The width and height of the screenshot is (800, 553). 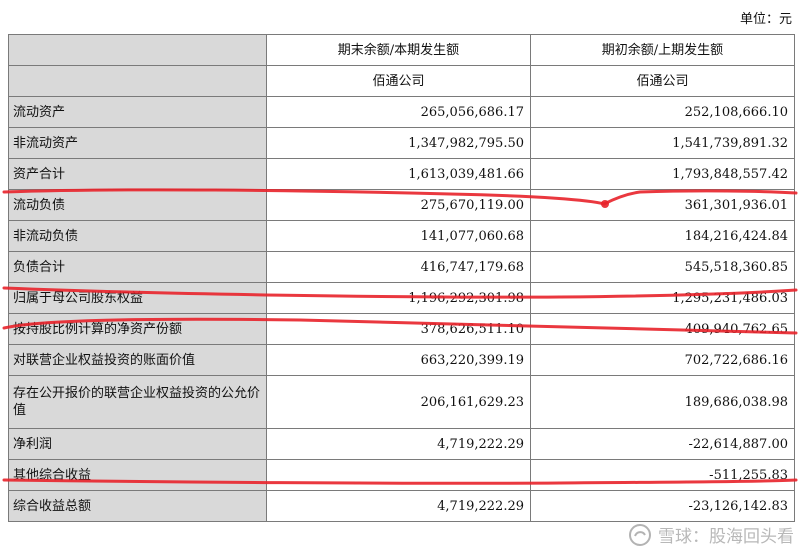 I want to click on row-value-prior: -22,614,887.00, so click(x=662, y=444).